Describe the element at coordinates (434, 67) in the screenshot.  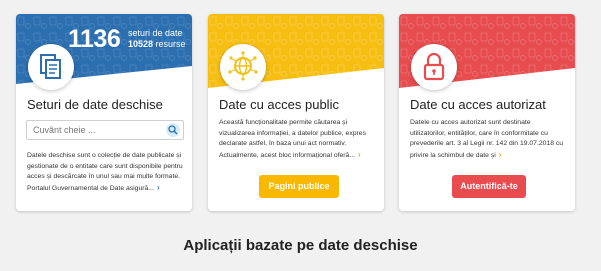
I see `lock-icon` at that location.